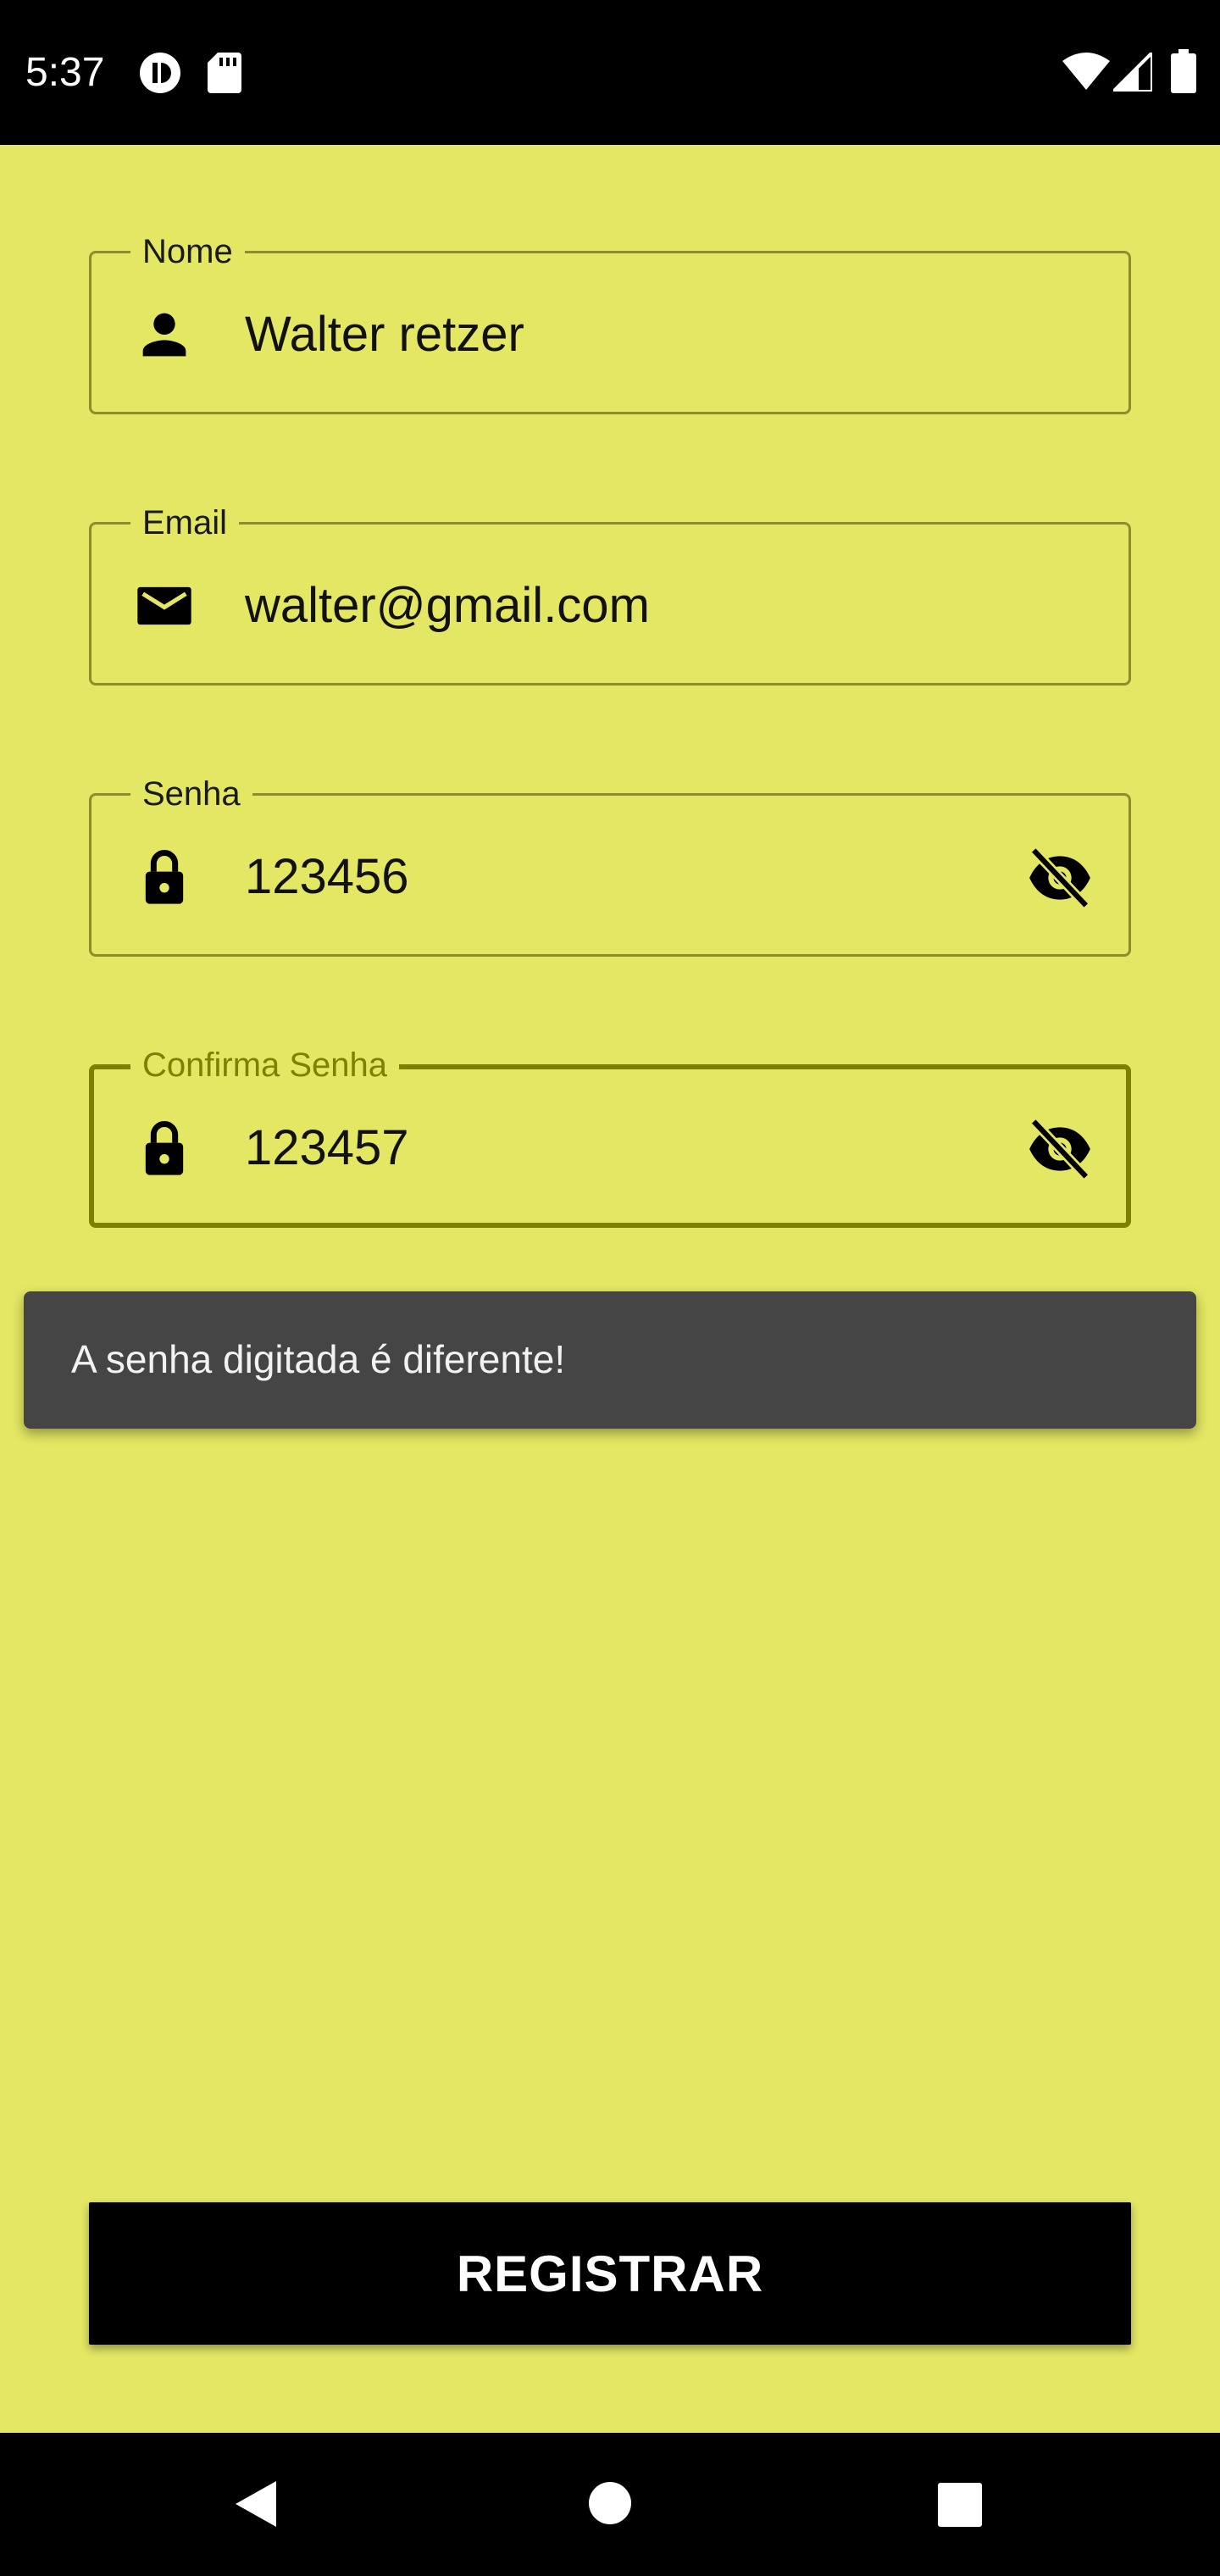 This screenshot has width=1220, height=2576. What do you see at coordinates (610, 1360) in the screenshot?
I see `error-snackbar: A senha digitada é diferente!` at bounding box center [610, 1360].